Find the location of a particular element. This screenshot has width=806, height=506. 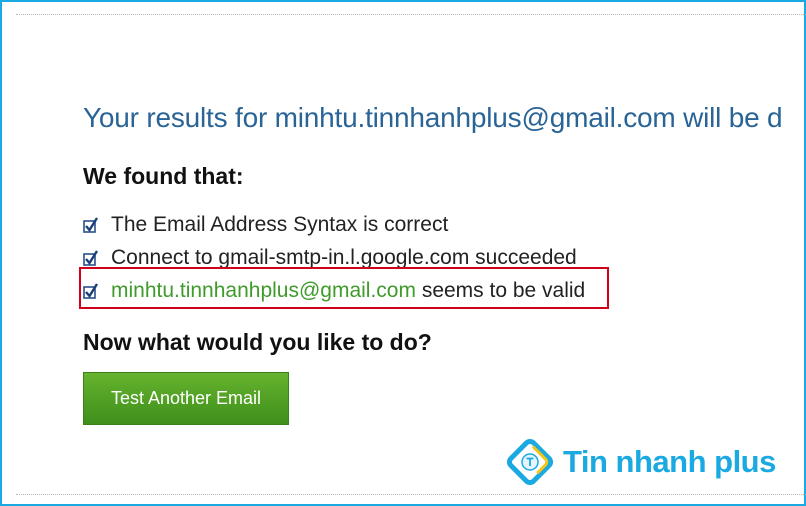

test-another-email-button: Test Another Email is located at coordinates (186, 398).